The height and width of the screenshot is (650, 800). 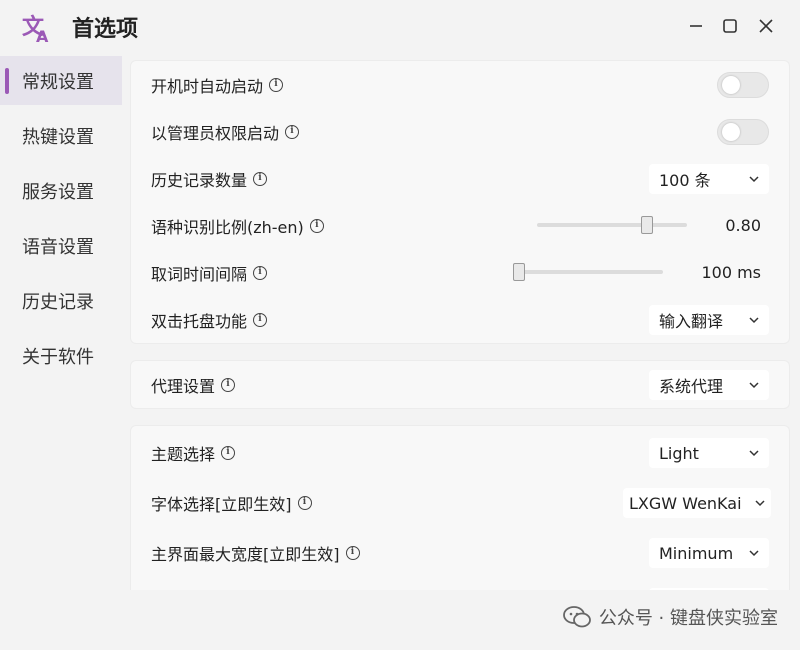 I want to click on admin-label: 以管理员权限启动, so click(x=215, y=133).